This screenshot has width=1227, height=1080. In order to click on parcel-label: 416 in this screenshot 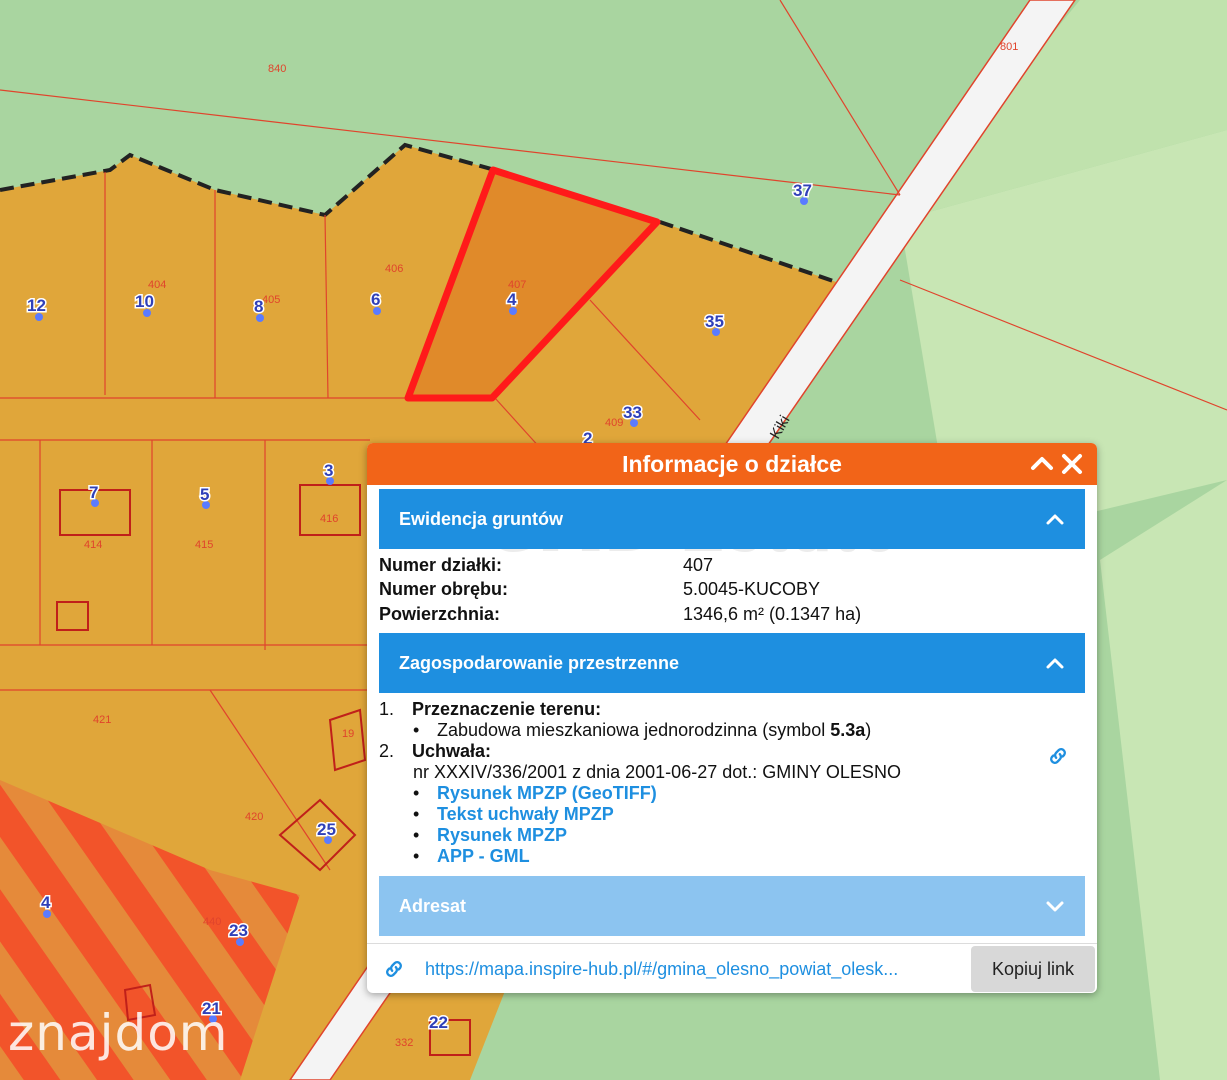, I will do `click(329, 519)`.